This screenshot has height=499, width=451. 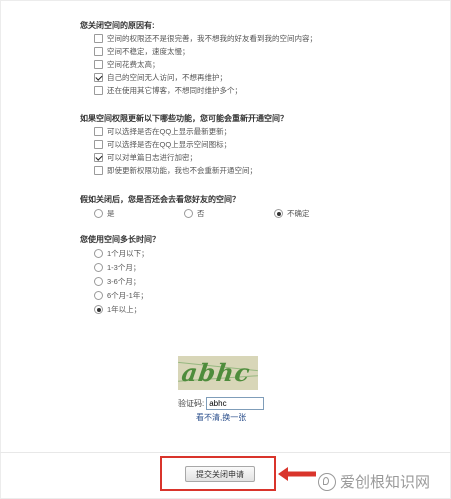 I want to click on watermark: 爱创根知识网, so click(x=374, y=481).